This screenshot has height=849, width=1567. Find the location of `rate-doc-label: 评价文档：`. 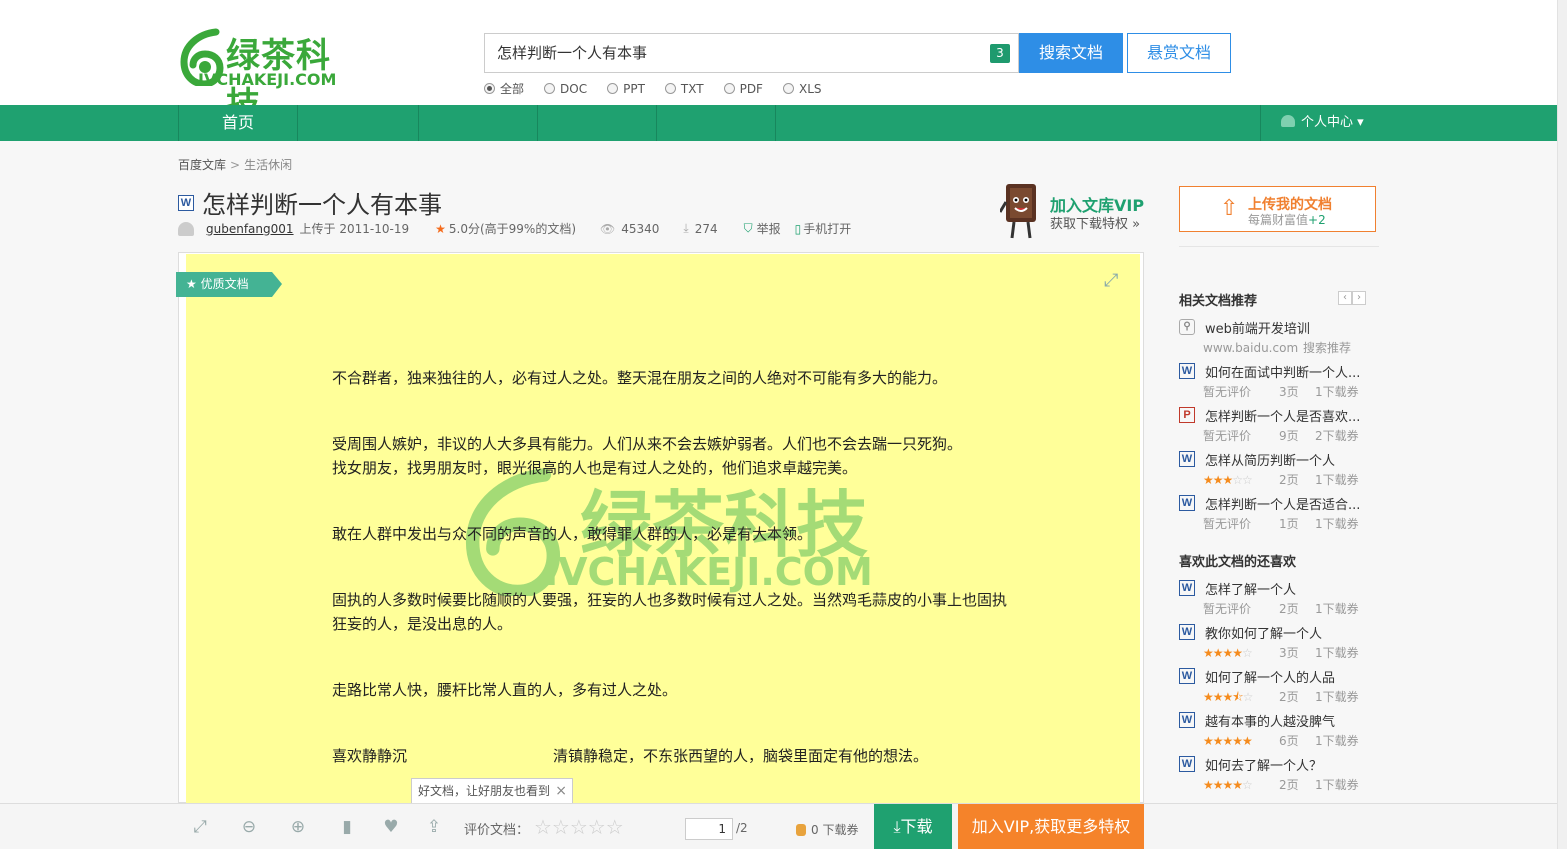

rate-doc-label: 评价文档： is located at coordinates (497, 830).